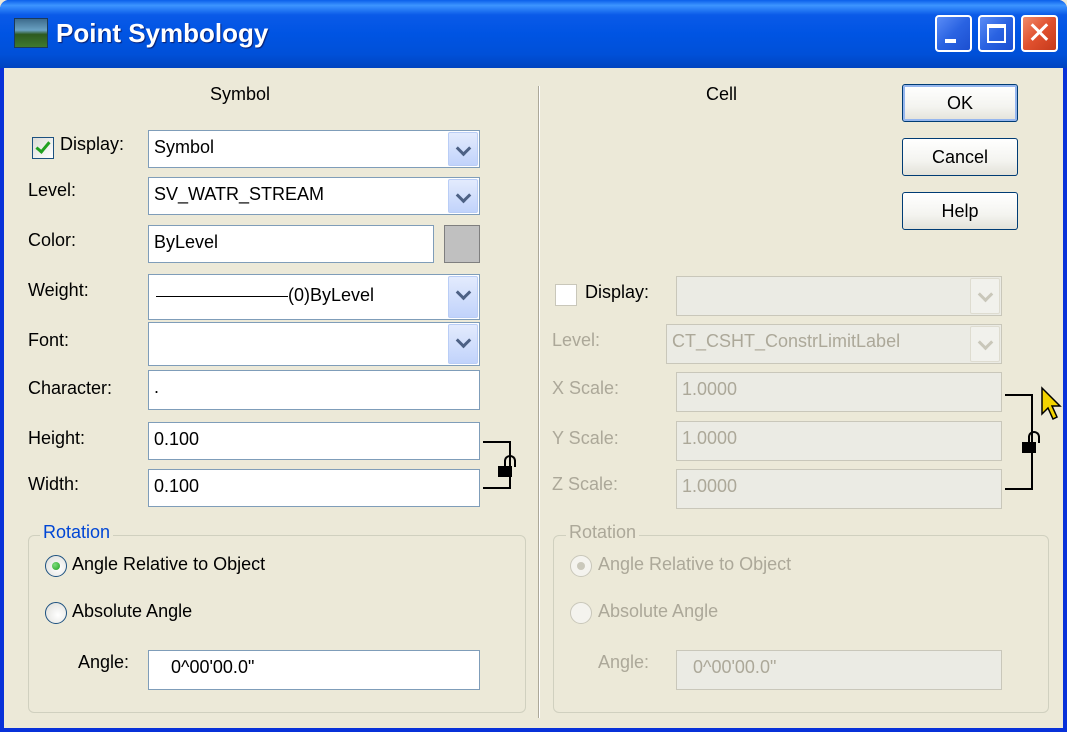  I want to click on checkmark-icon, so click(43, 146).